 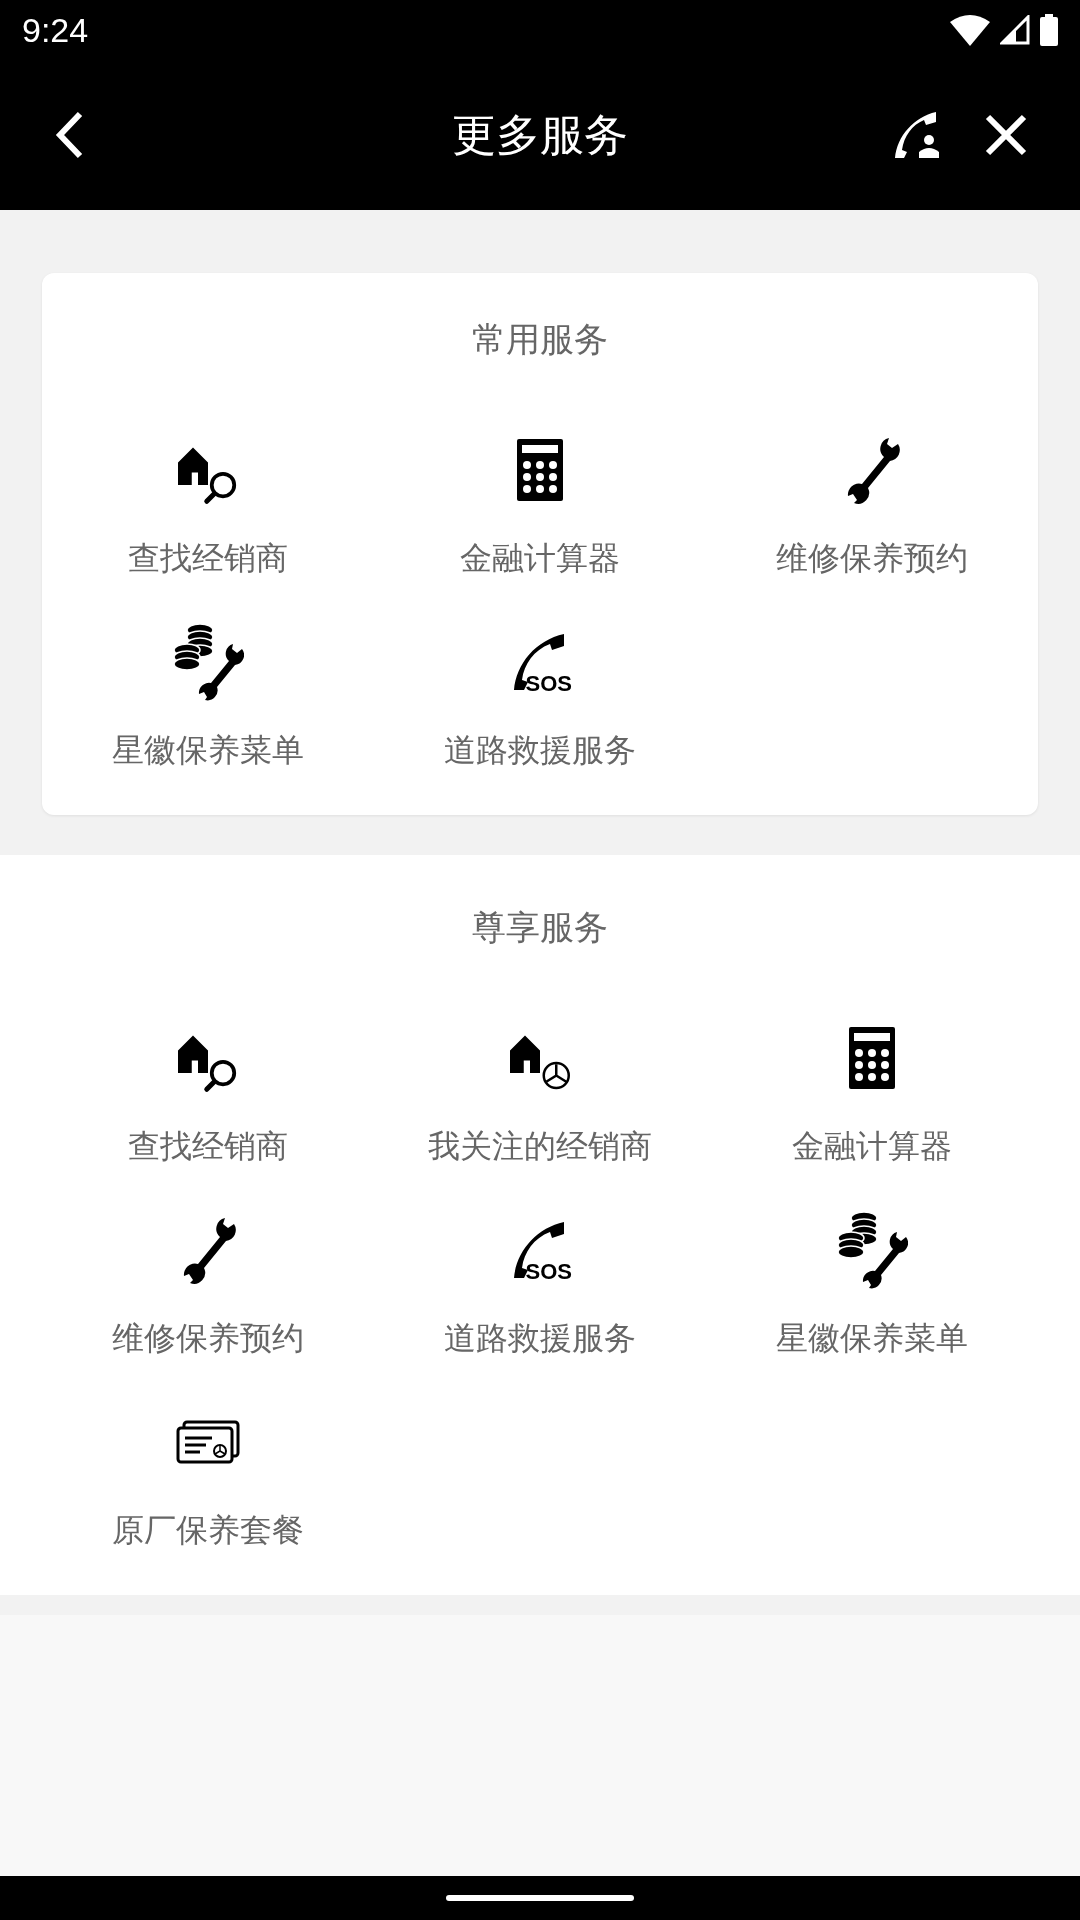 I want to click on page-title: 更多服务, so click(x=540, y=134).